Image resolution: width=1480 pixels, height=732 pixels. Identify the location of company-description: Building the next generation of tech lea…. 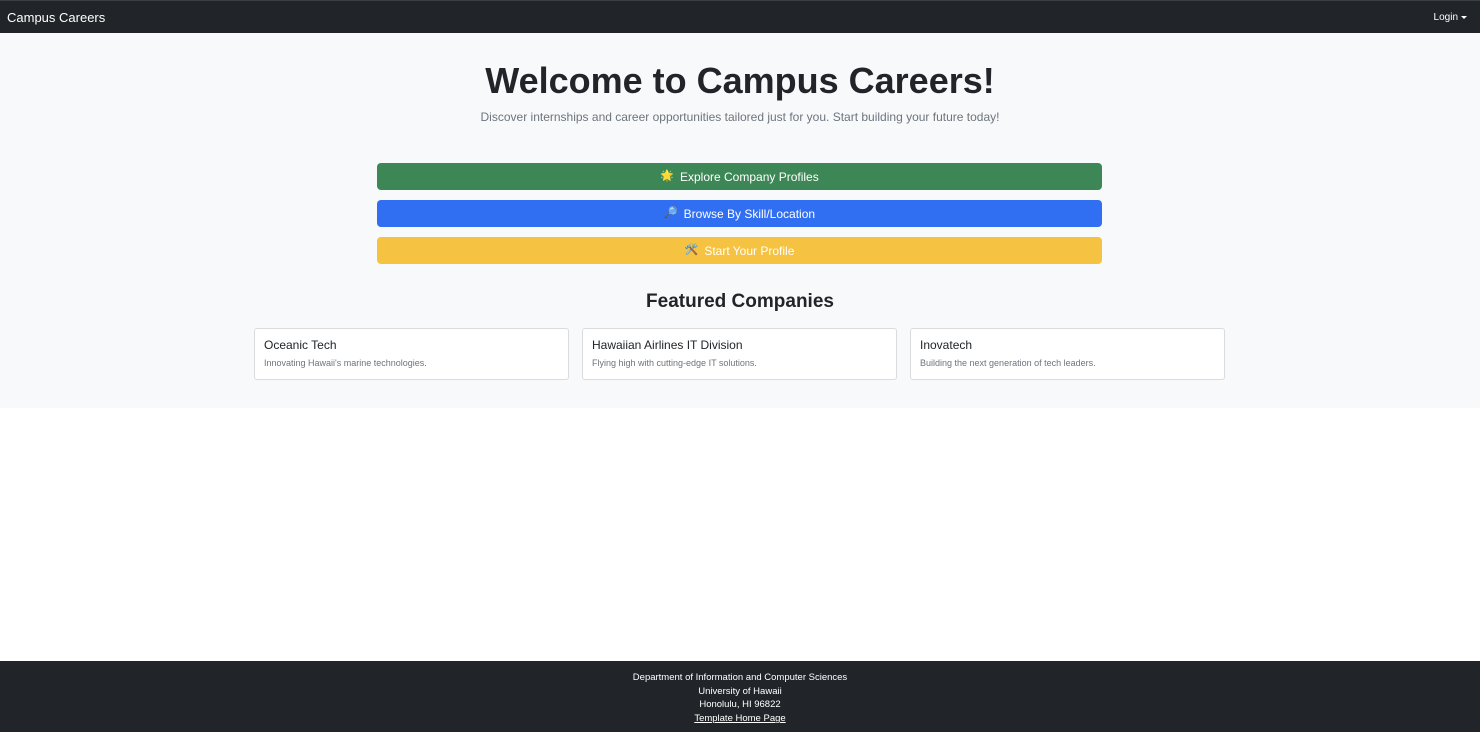
(1008, 363).